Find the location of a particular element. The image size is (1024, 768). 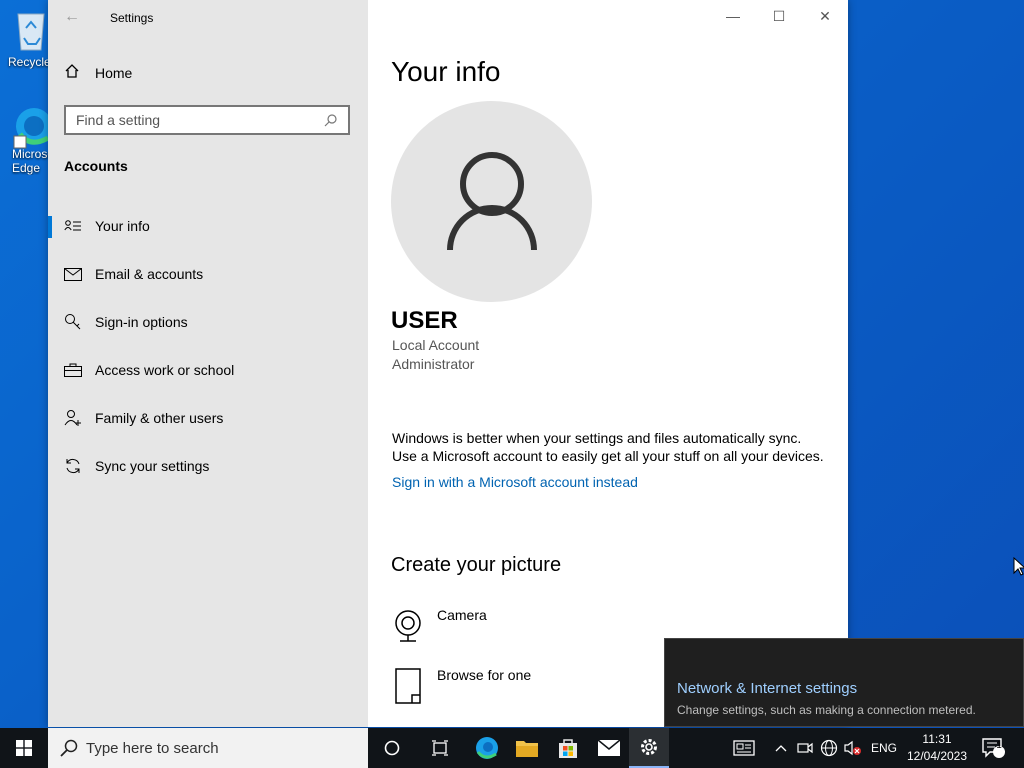

key-icon is located at coordinates (73, 322).